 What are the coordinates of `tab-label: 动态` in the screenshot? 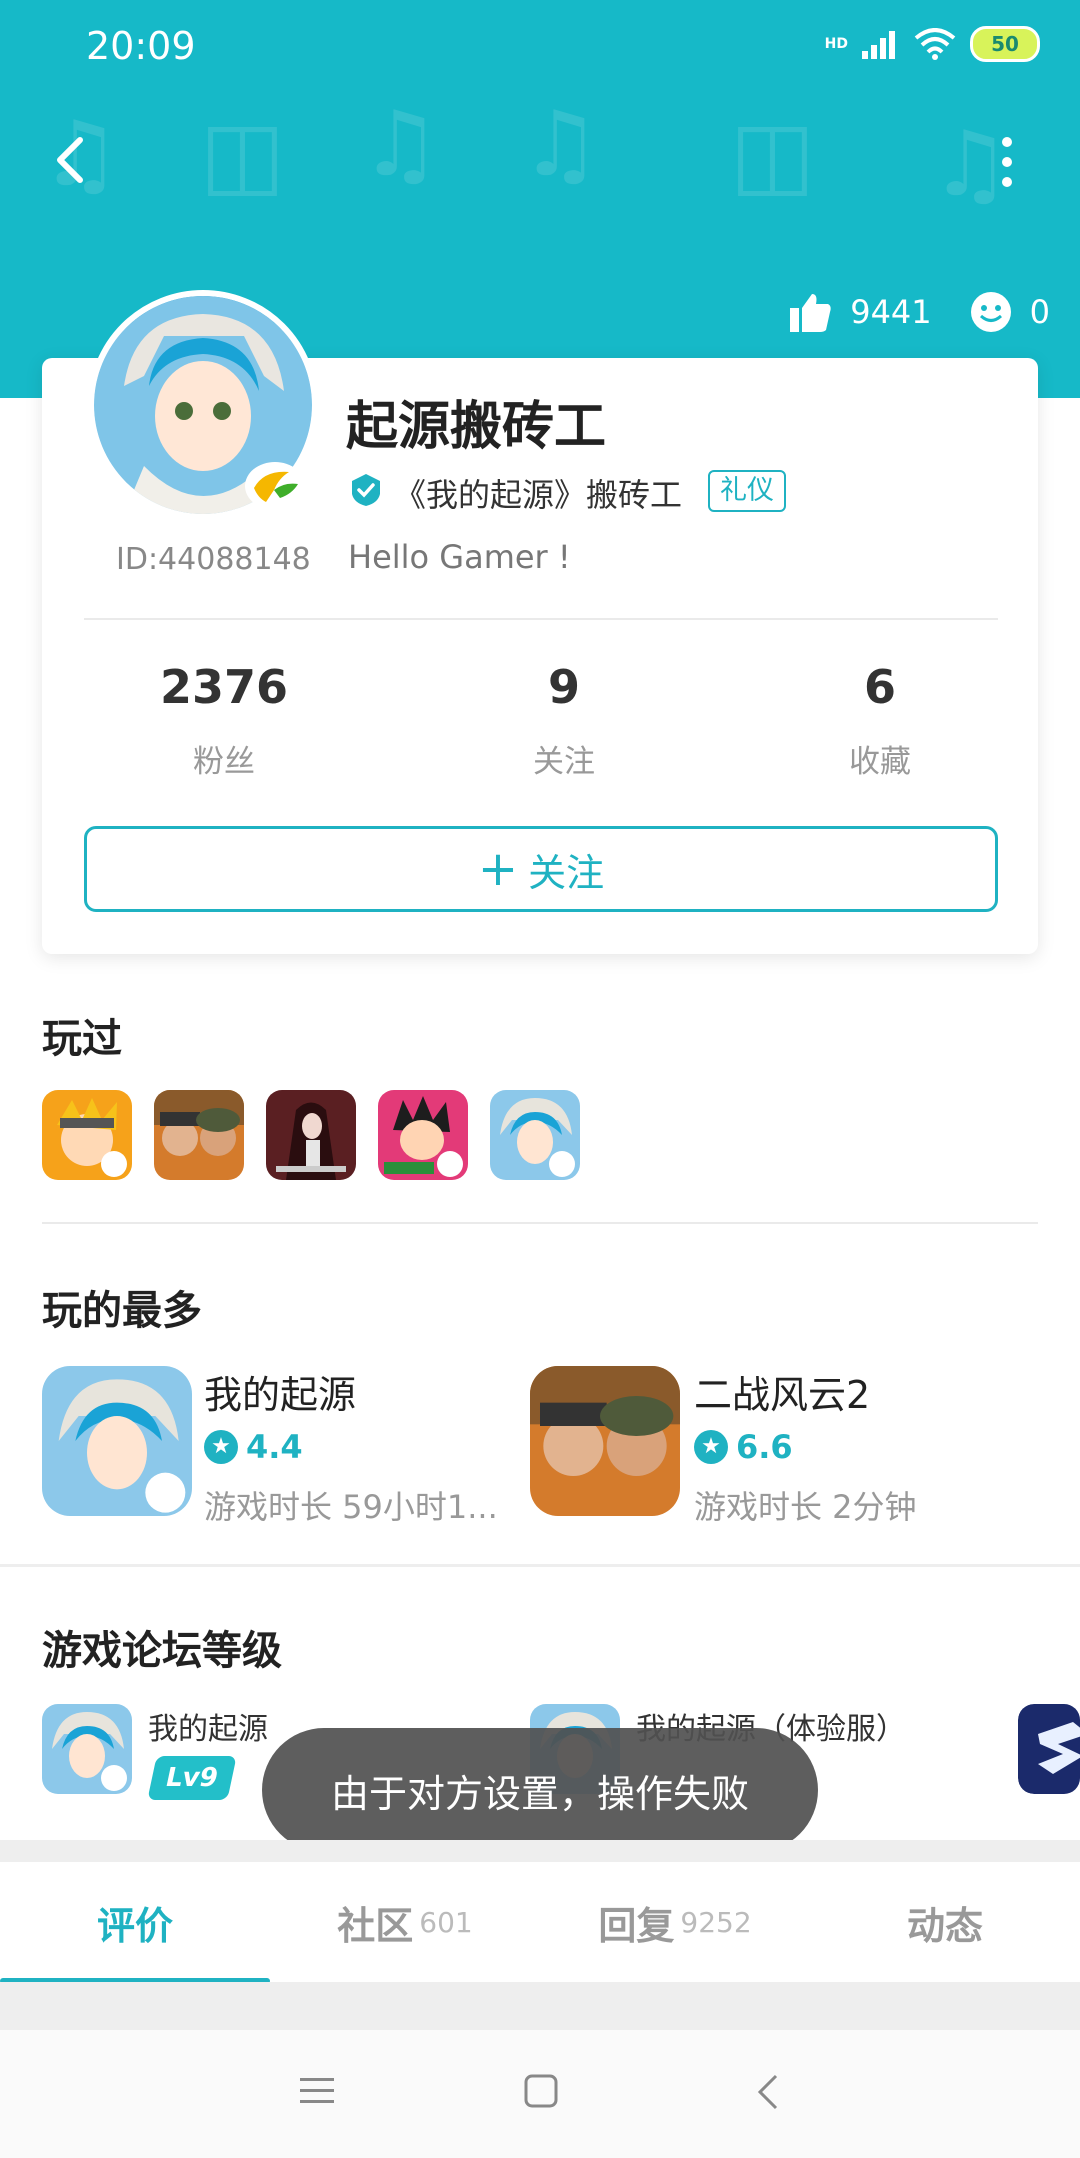 It's located at (944, 1925).